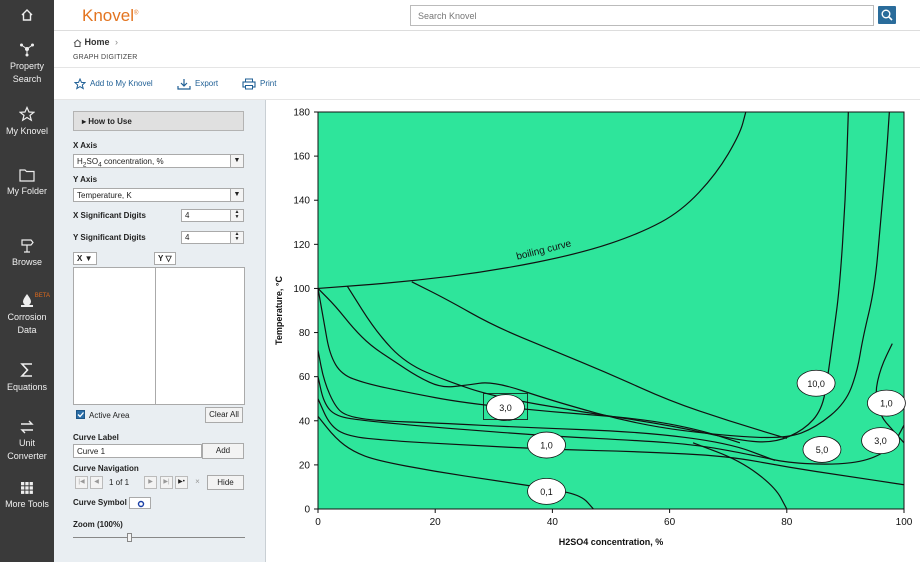 Image resolution: width=920 pixels, height=562 pixels. I want to click on x-tick-label: 20, so click(436, 522).